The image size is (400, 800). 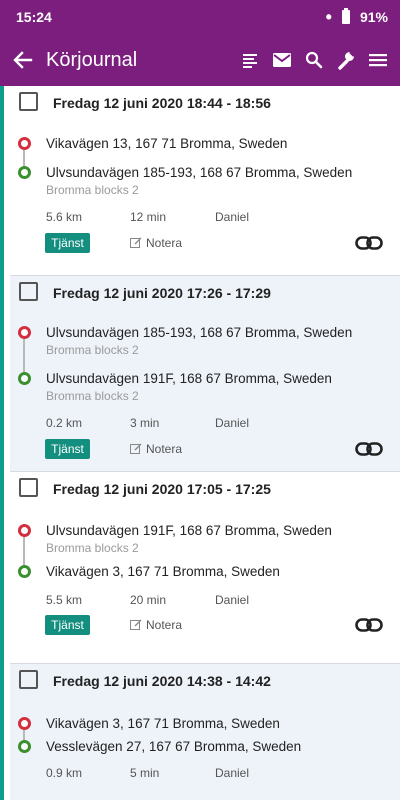 I want to click on trip-distance: 0.2 km, so click(x=64, y=423).